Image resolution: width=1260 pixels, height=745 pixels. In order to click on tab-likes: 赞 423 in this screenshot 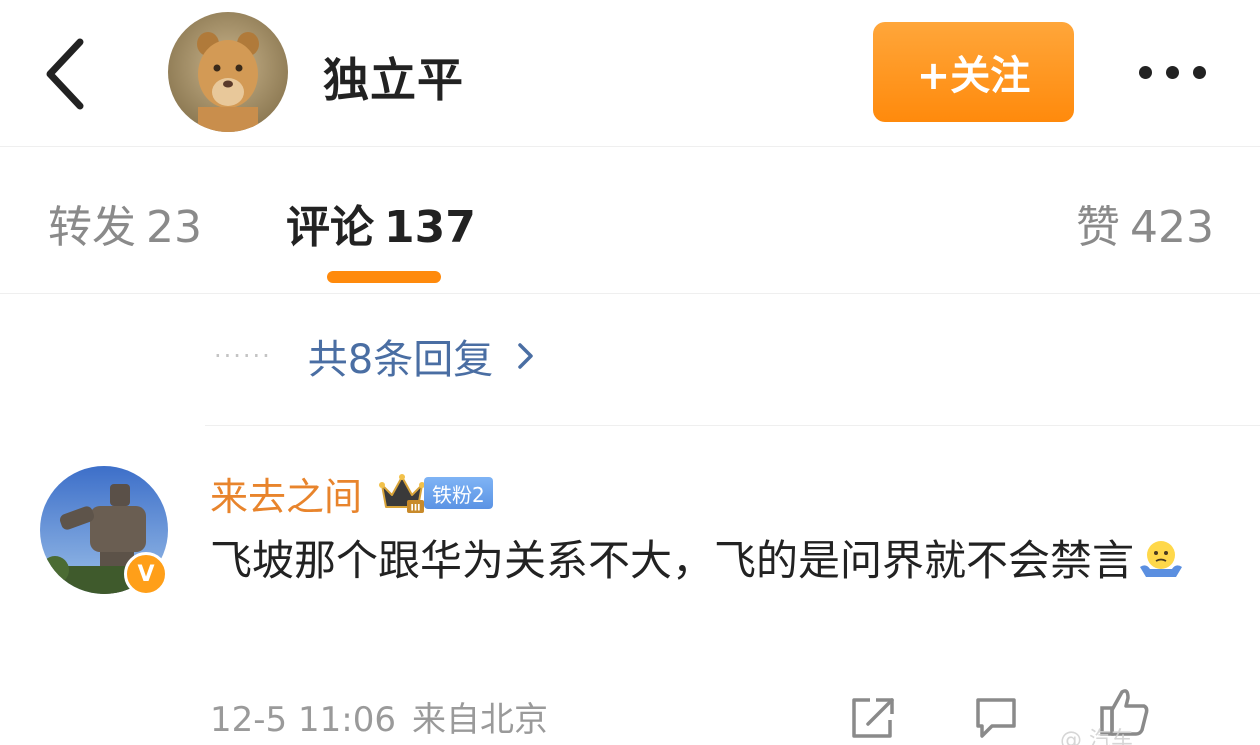, I will do `click(1145, 223)`.